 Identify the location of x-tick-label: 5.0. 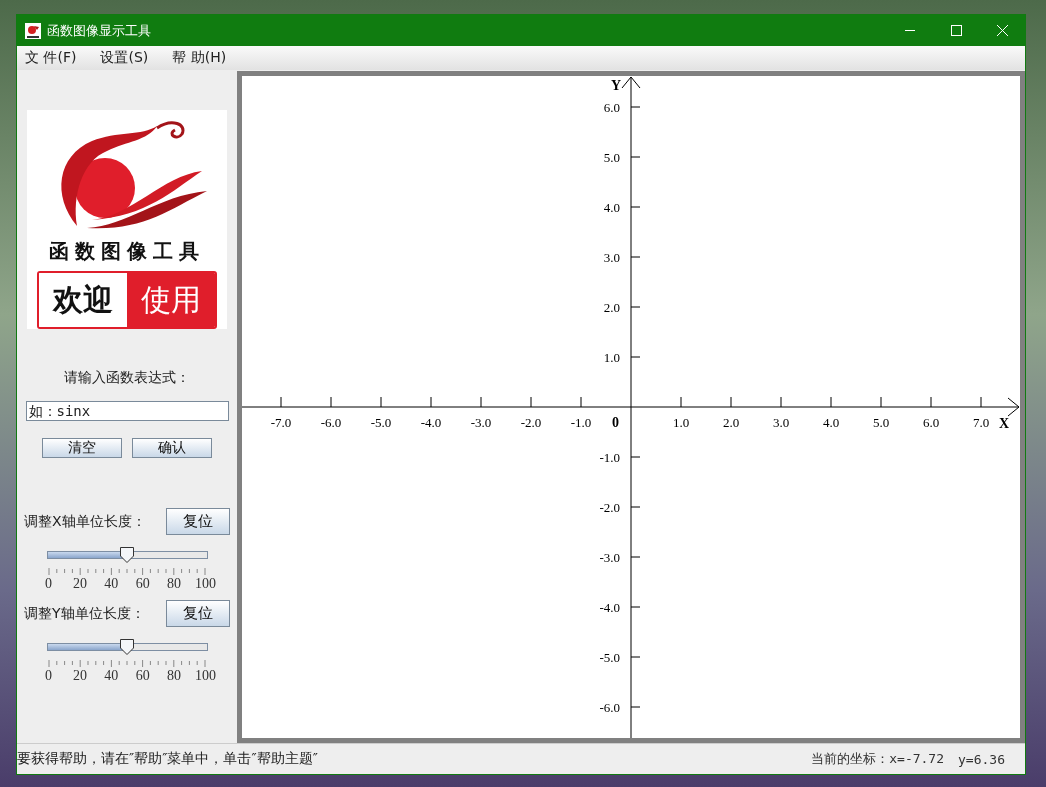
(881, 422).